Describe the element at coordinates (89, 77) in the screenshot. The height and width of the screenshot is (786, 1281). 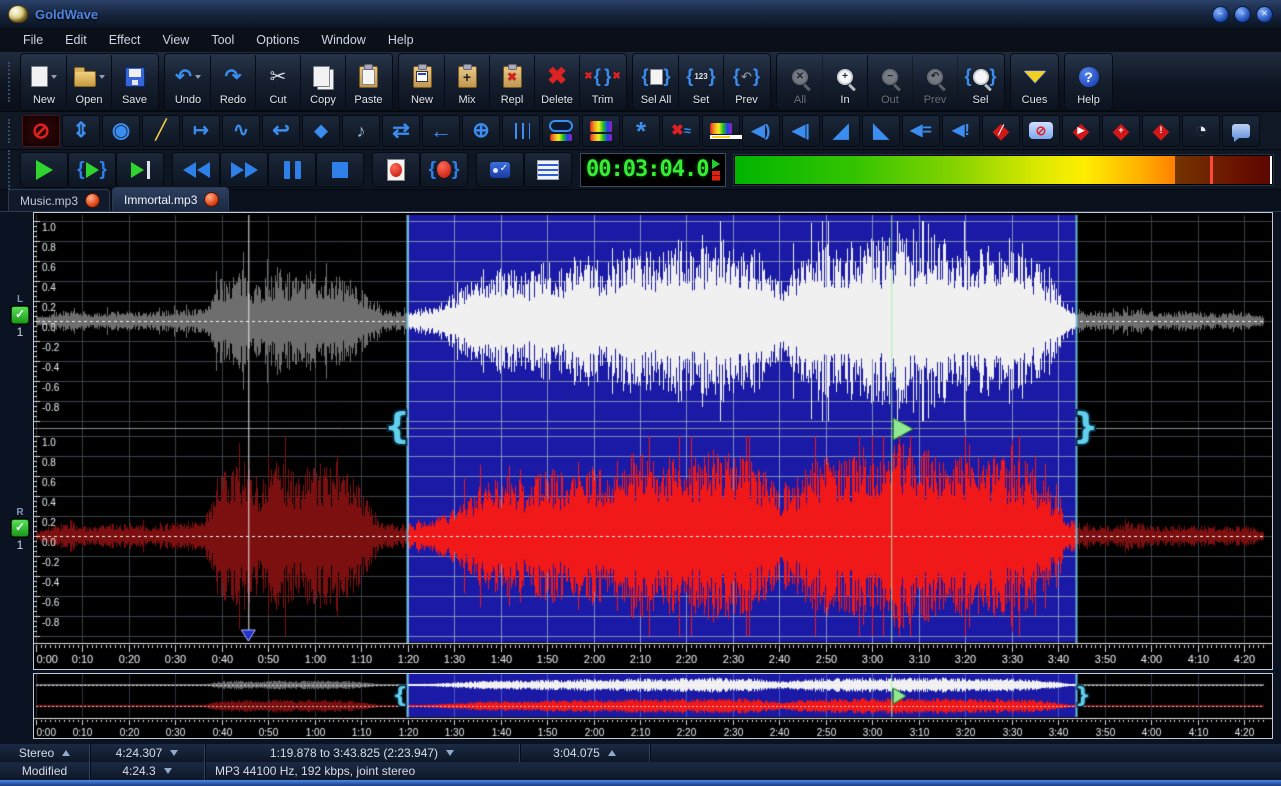
I see `open-folder-icon` at that location.